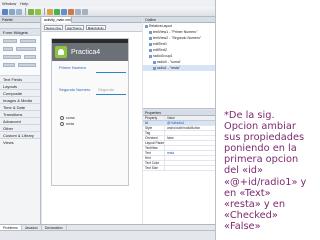 Image resolution: width=320 pixels, height=240 pixels. What do you see at coordinates (20, 138) in the screenshot?
I see `palette-section-custom: Custom & Library Views` at bounding box center [20, 138].